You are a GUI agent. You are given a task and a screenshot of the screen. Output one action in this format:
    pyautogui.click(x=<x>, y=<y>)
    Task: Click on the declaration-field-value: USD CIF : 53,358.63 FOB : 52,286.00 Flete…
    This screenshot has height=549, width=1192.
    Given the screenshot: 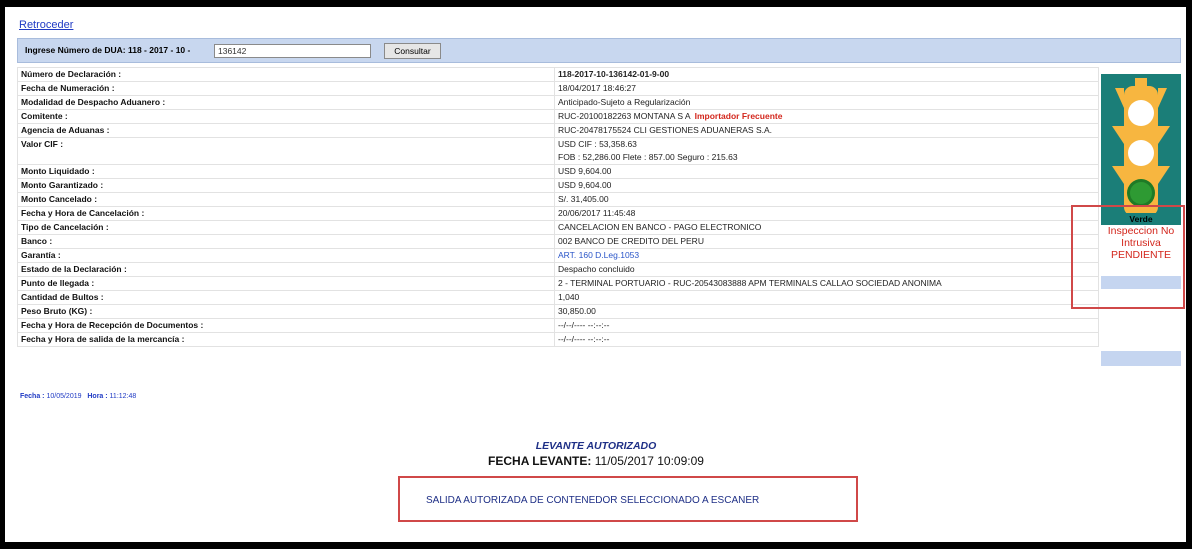 What is the action you would take?
    pyautogui.click(x=826, y=151)
    